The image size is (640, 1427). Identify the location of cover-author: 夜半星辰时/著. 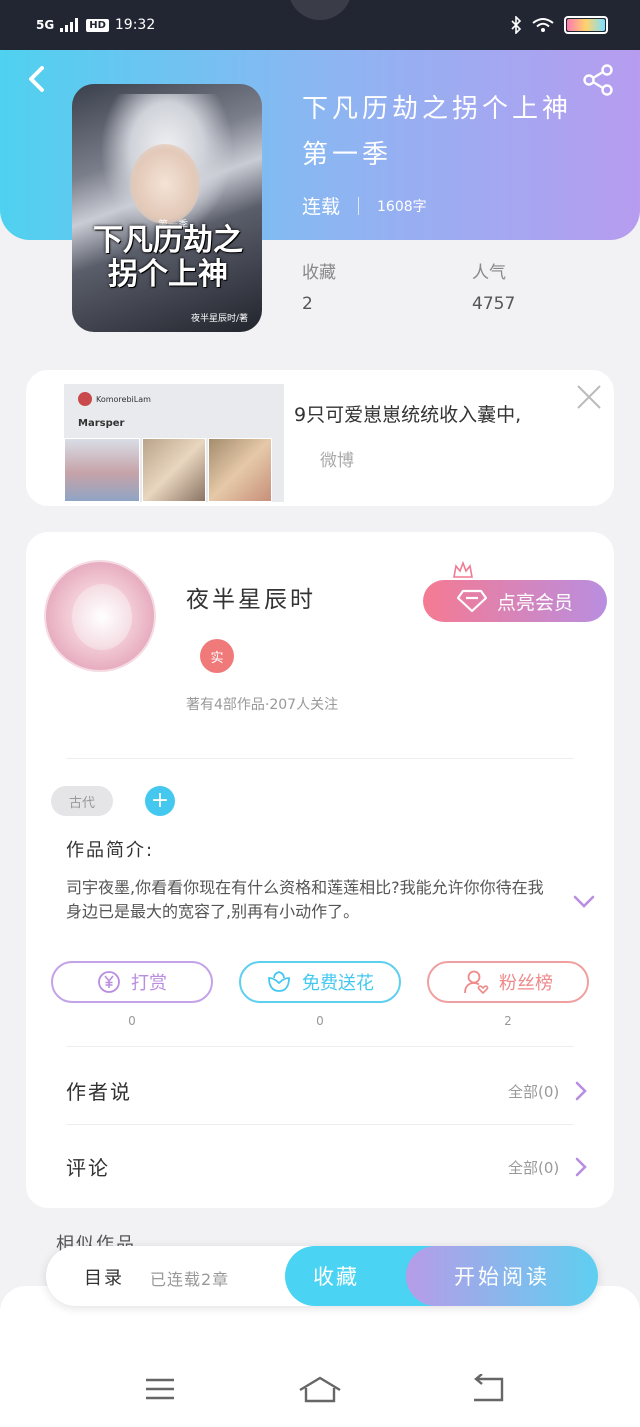
(219, 319).